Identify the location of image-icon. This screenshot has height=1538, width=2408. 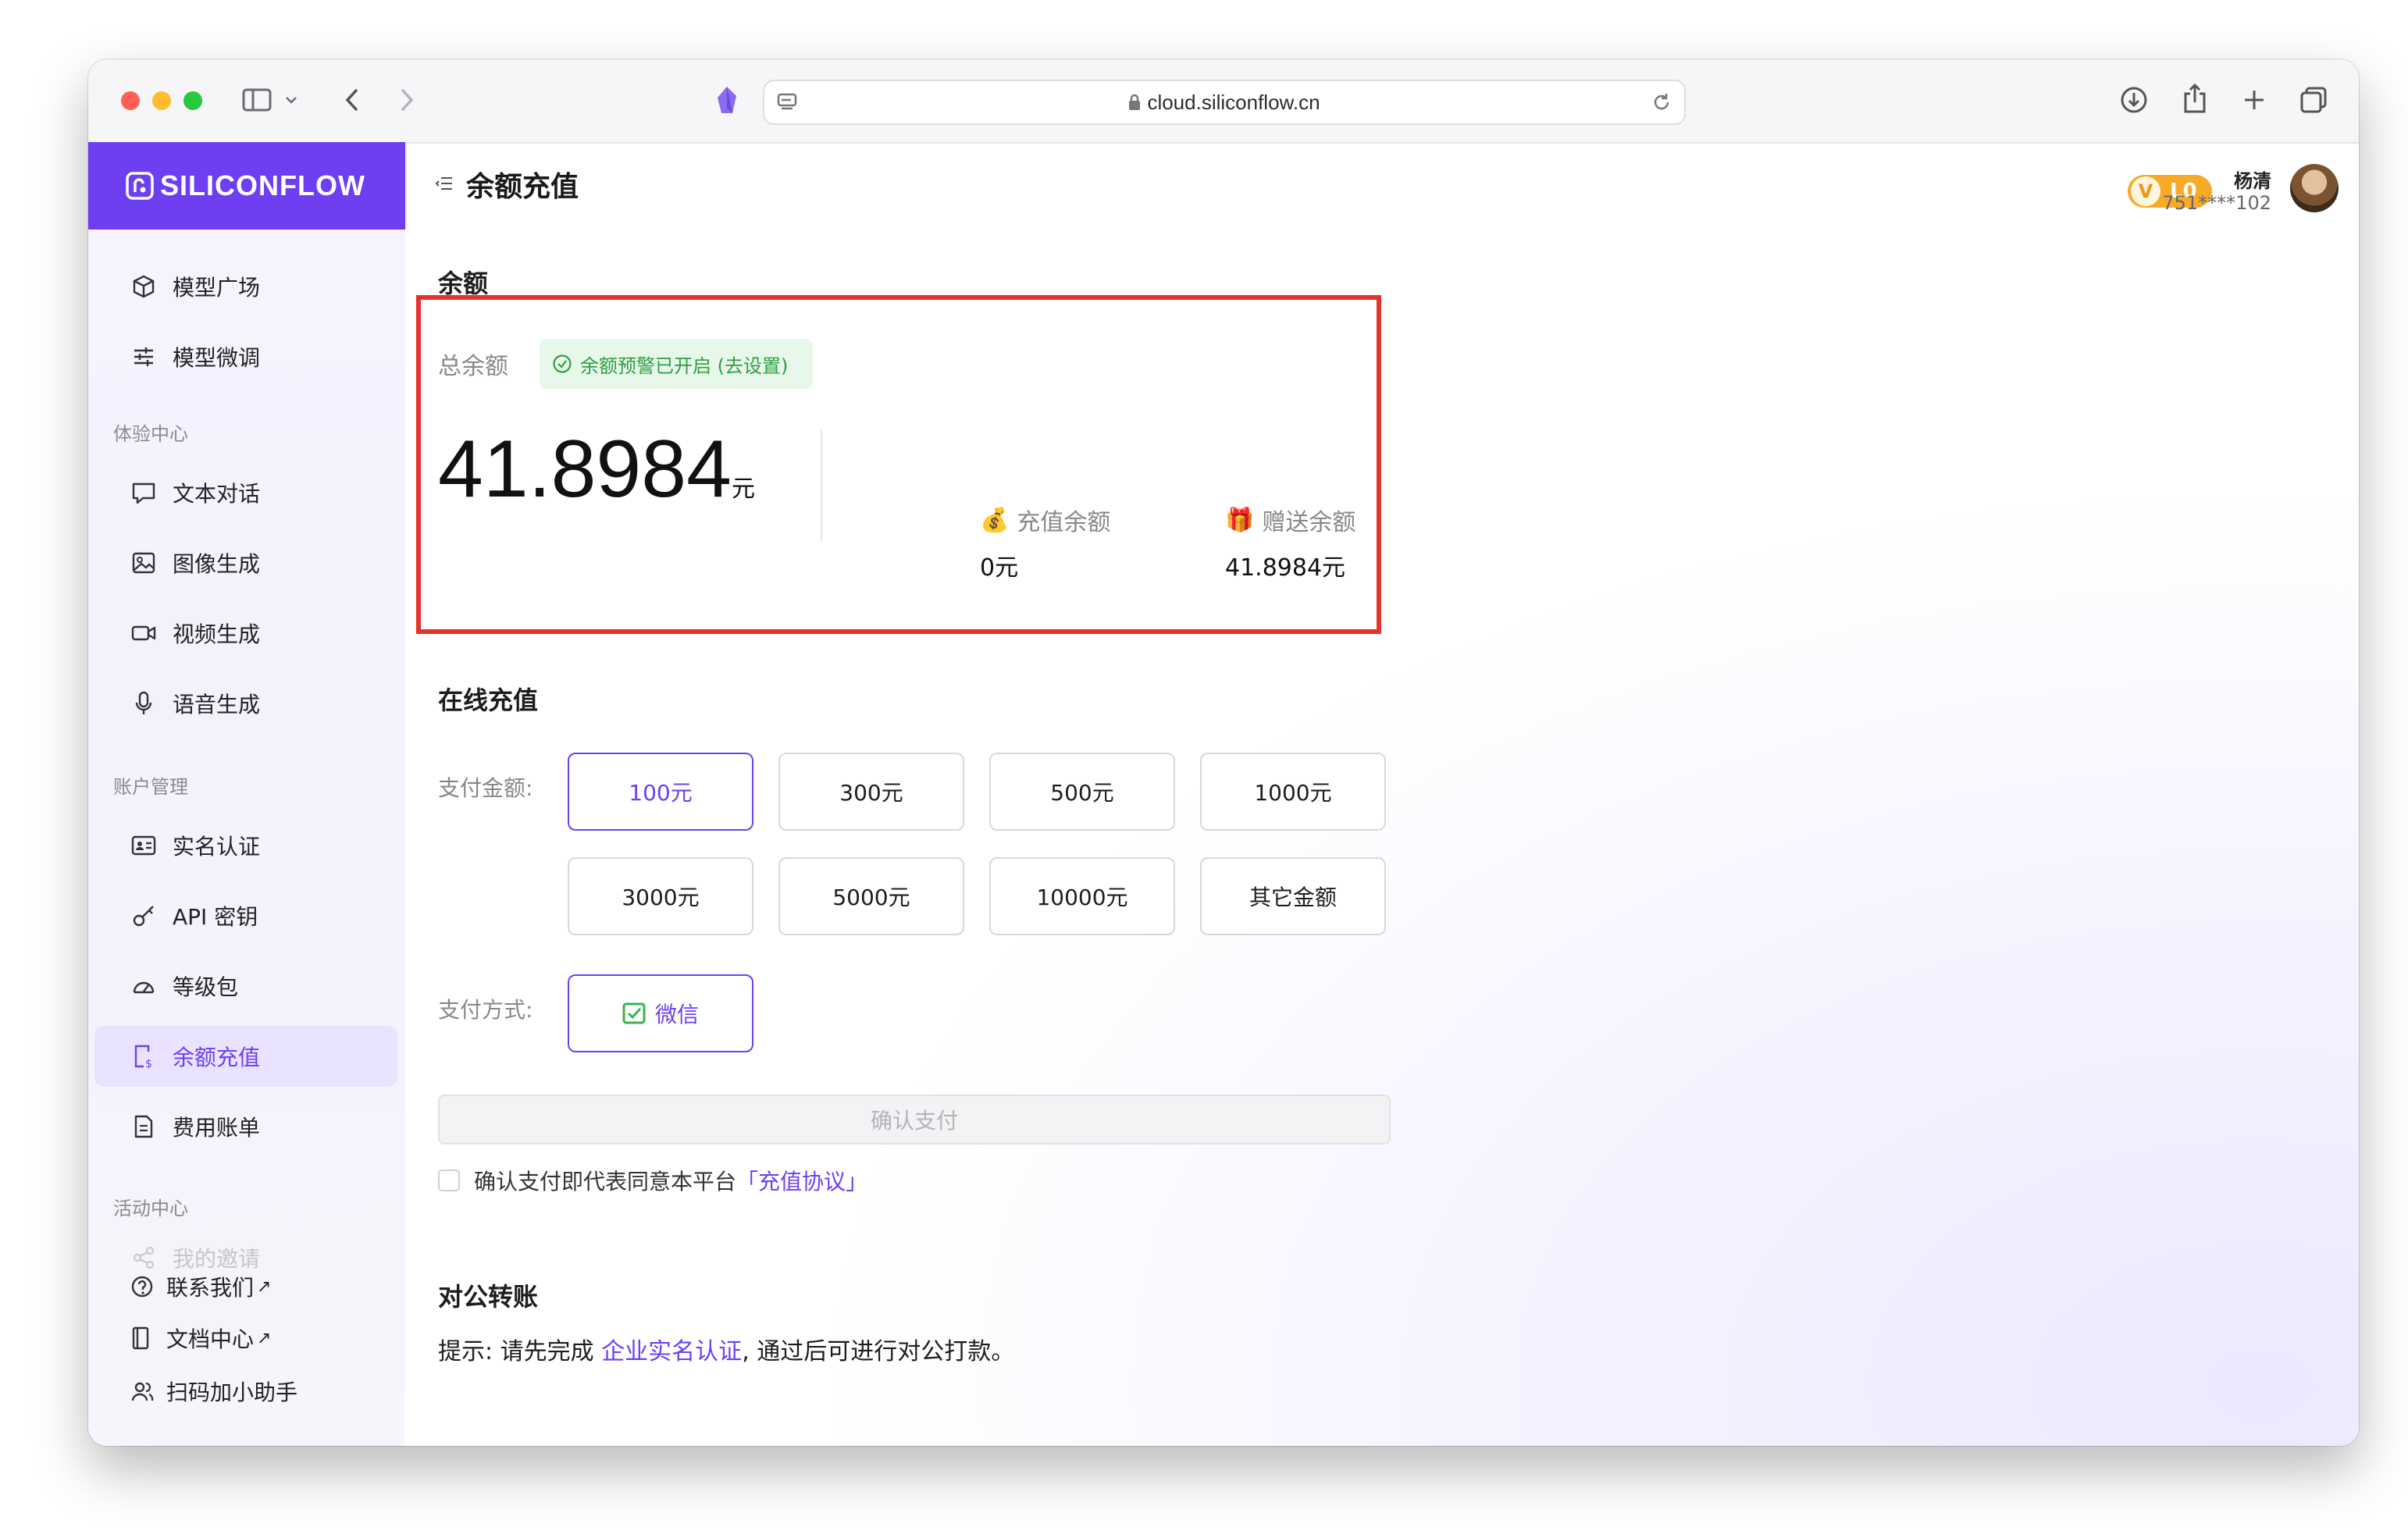
(143, 563).